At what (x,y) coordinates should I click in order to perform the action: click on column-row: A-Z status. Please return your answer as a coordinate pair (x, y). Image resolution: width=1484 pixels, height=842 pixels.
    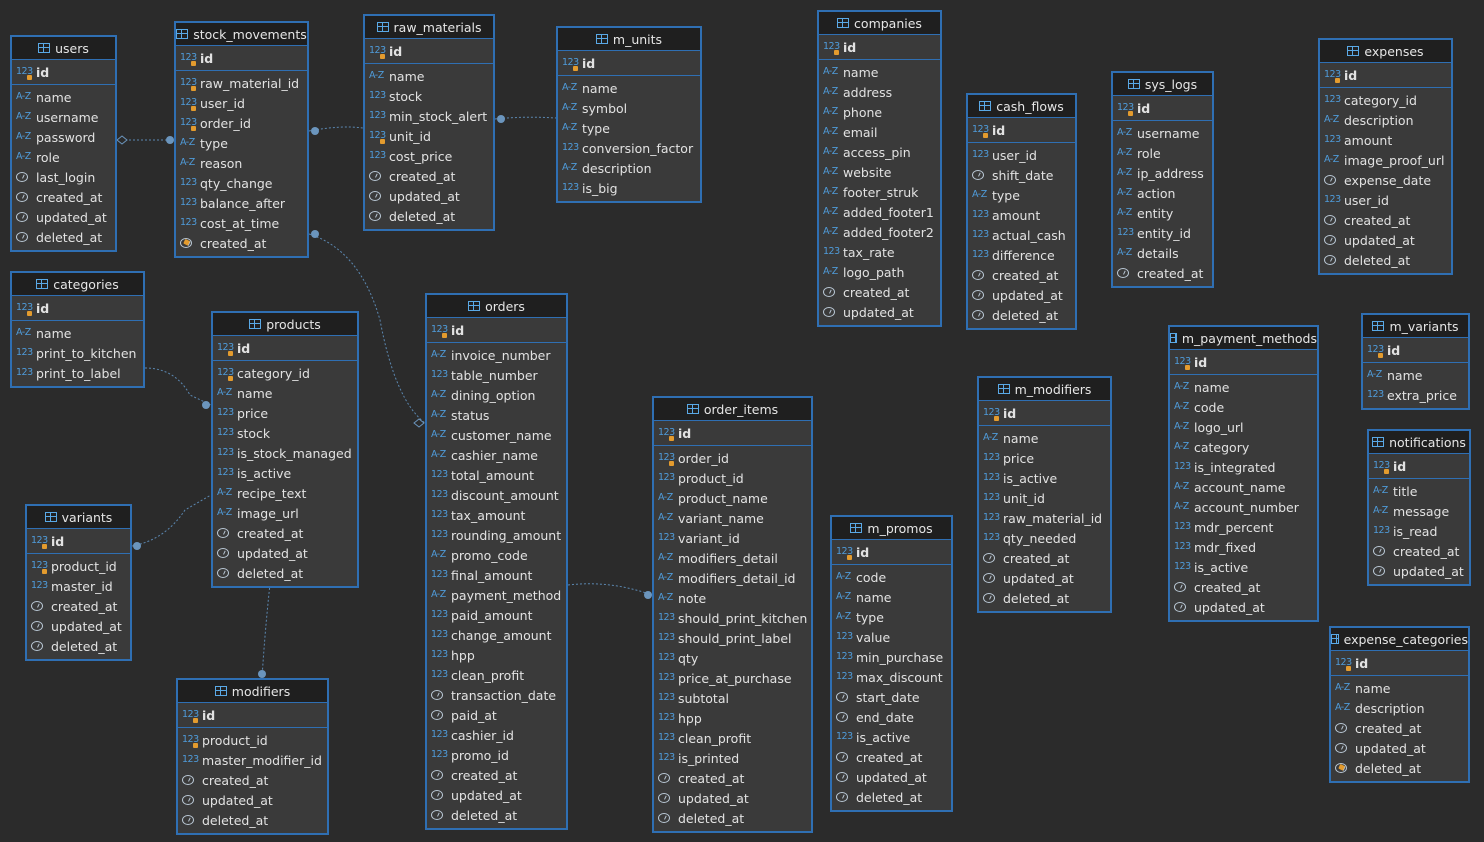
    Looking at the image, I should click on (496, 415).